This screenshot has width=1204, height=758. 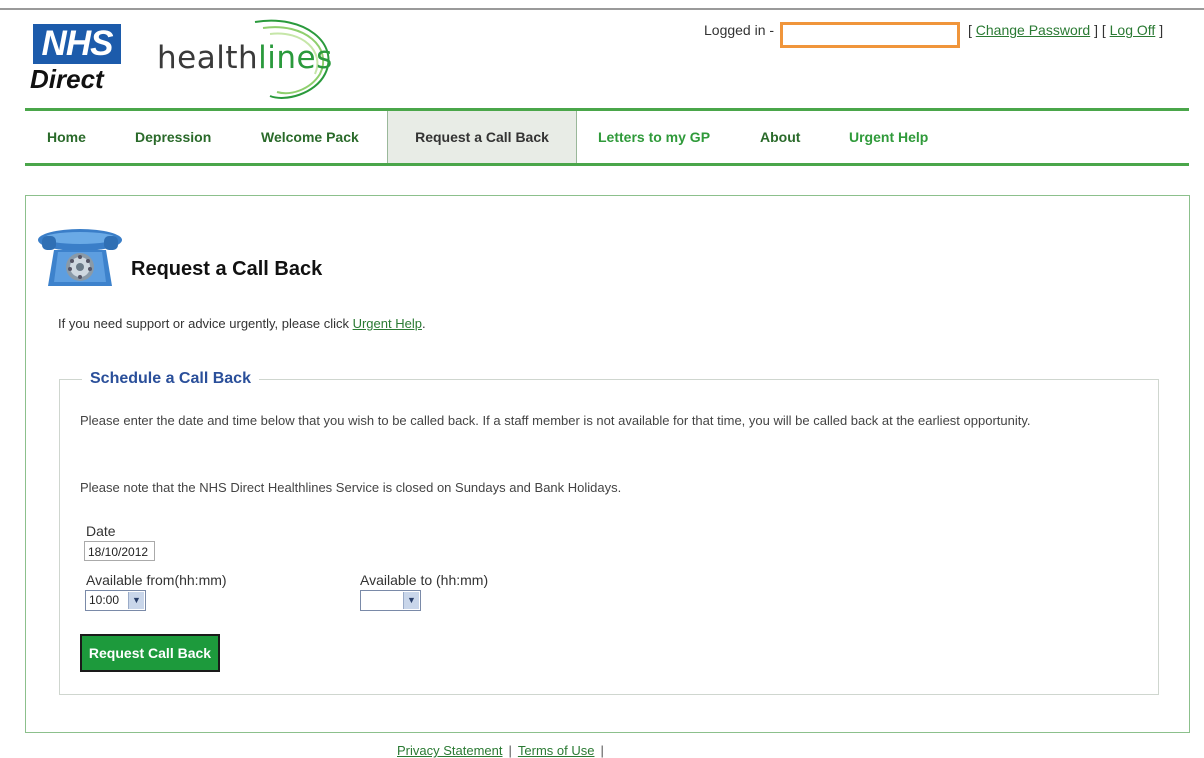 I want to click on available-from-label: Available from(hh:mm), so click(x=156, y=580).